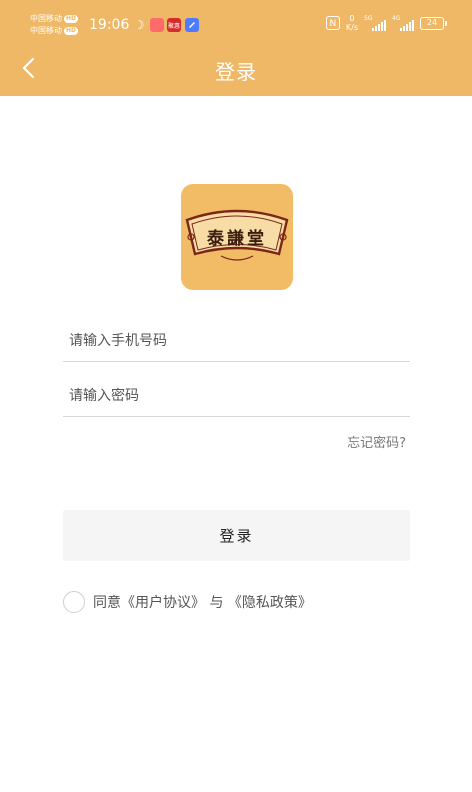  I want to click on agreement-prefix: 同意, so click(107, 603).